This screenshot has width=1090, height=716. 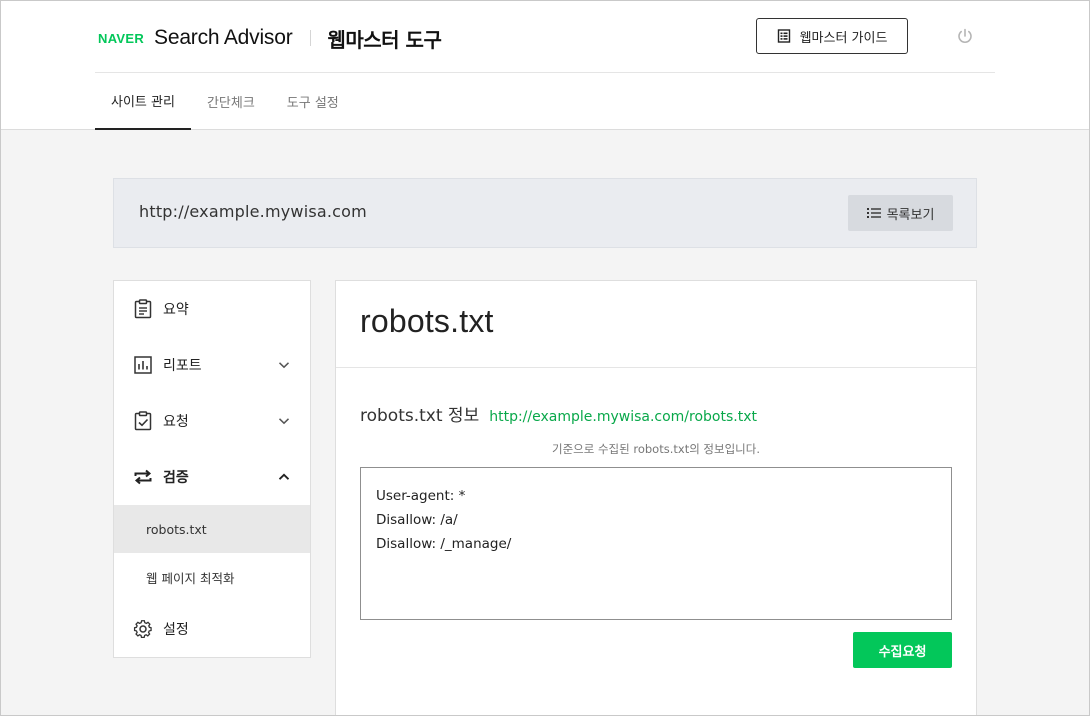 What do you see at coordinates (384, 39) in the screenshot?
I see `brand-subtitle: 웹마스터 도구` at bounding box center [384, 39].